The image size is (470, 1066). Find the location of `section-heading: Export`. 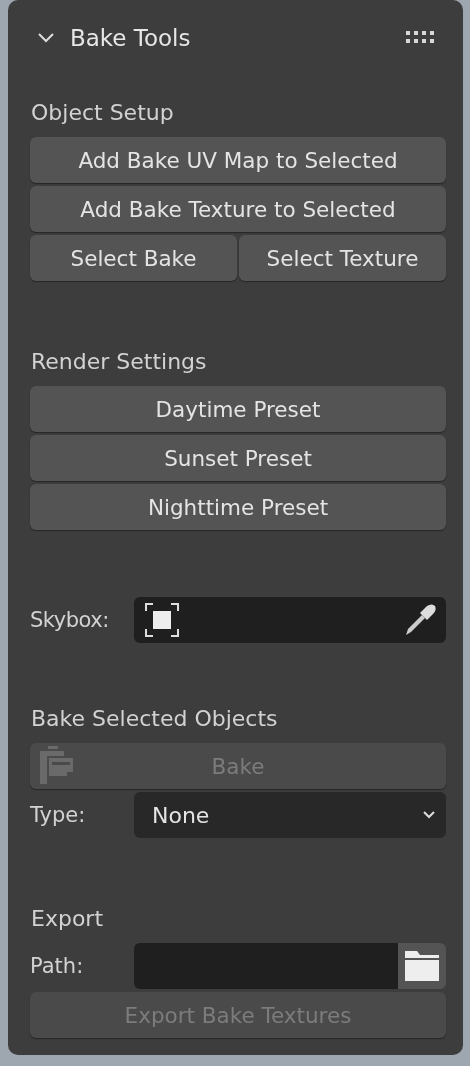

section-heading: Export is located at coordinates (67, 919).